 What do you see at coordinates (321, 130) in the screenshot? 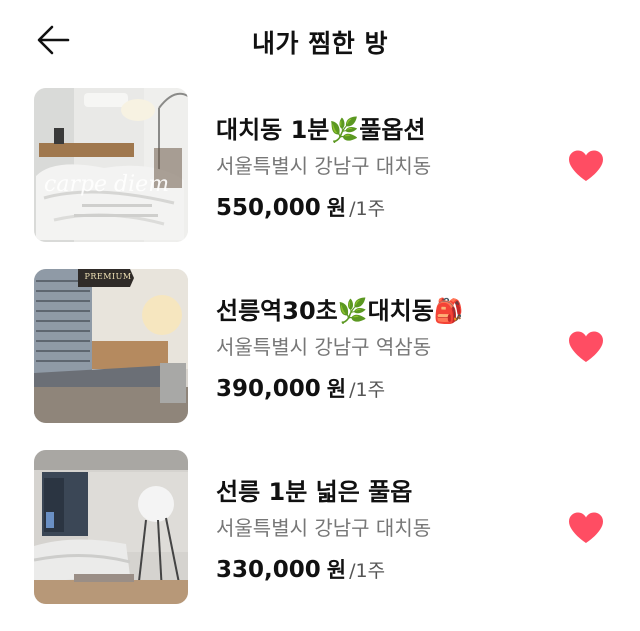
I see `room-title: 대치동 1분🌿풀옵션` at bounding box center [321, 130].